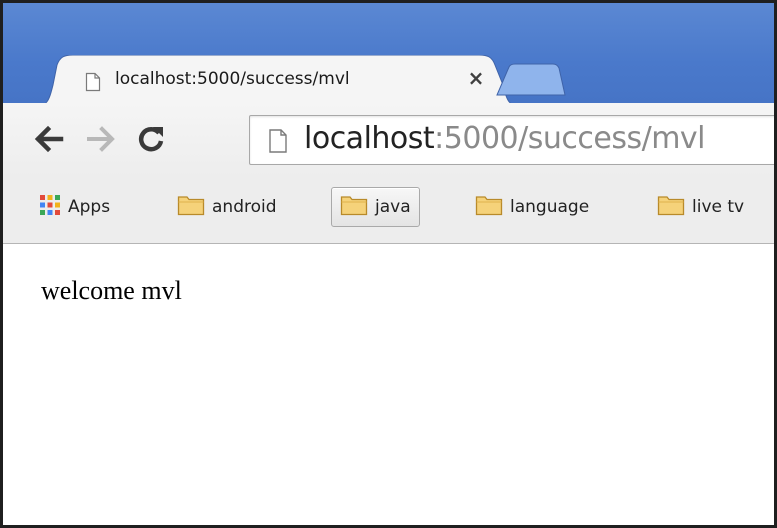  Describe the element at coordinates (50, 207) in the screenshot. I see `apps-grid-icon` at that location.